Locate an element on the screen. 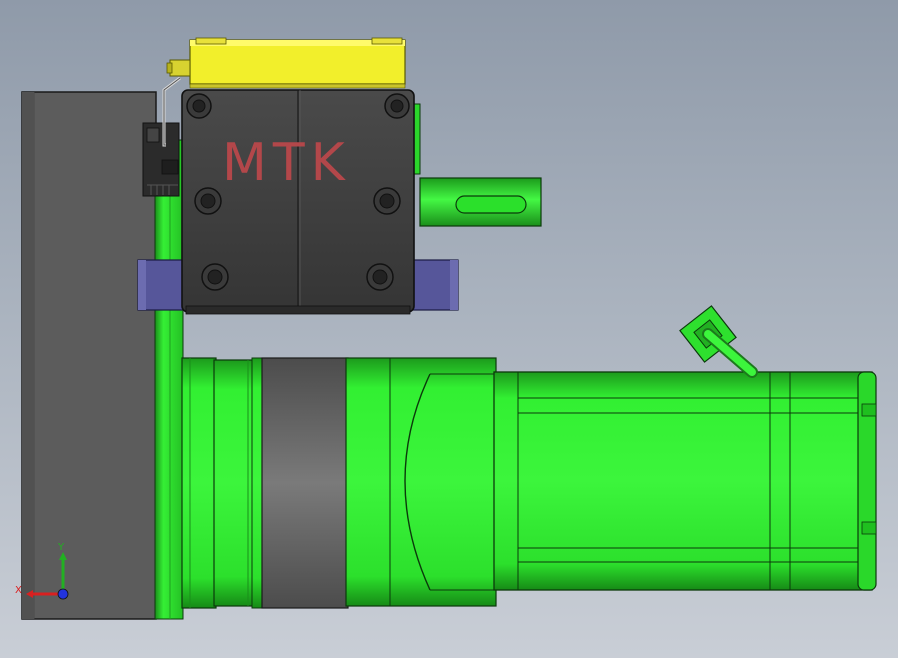 Image resolution: width=898 pixels, height=658 pixels. left-bracket is located at coordinates (163, 285).